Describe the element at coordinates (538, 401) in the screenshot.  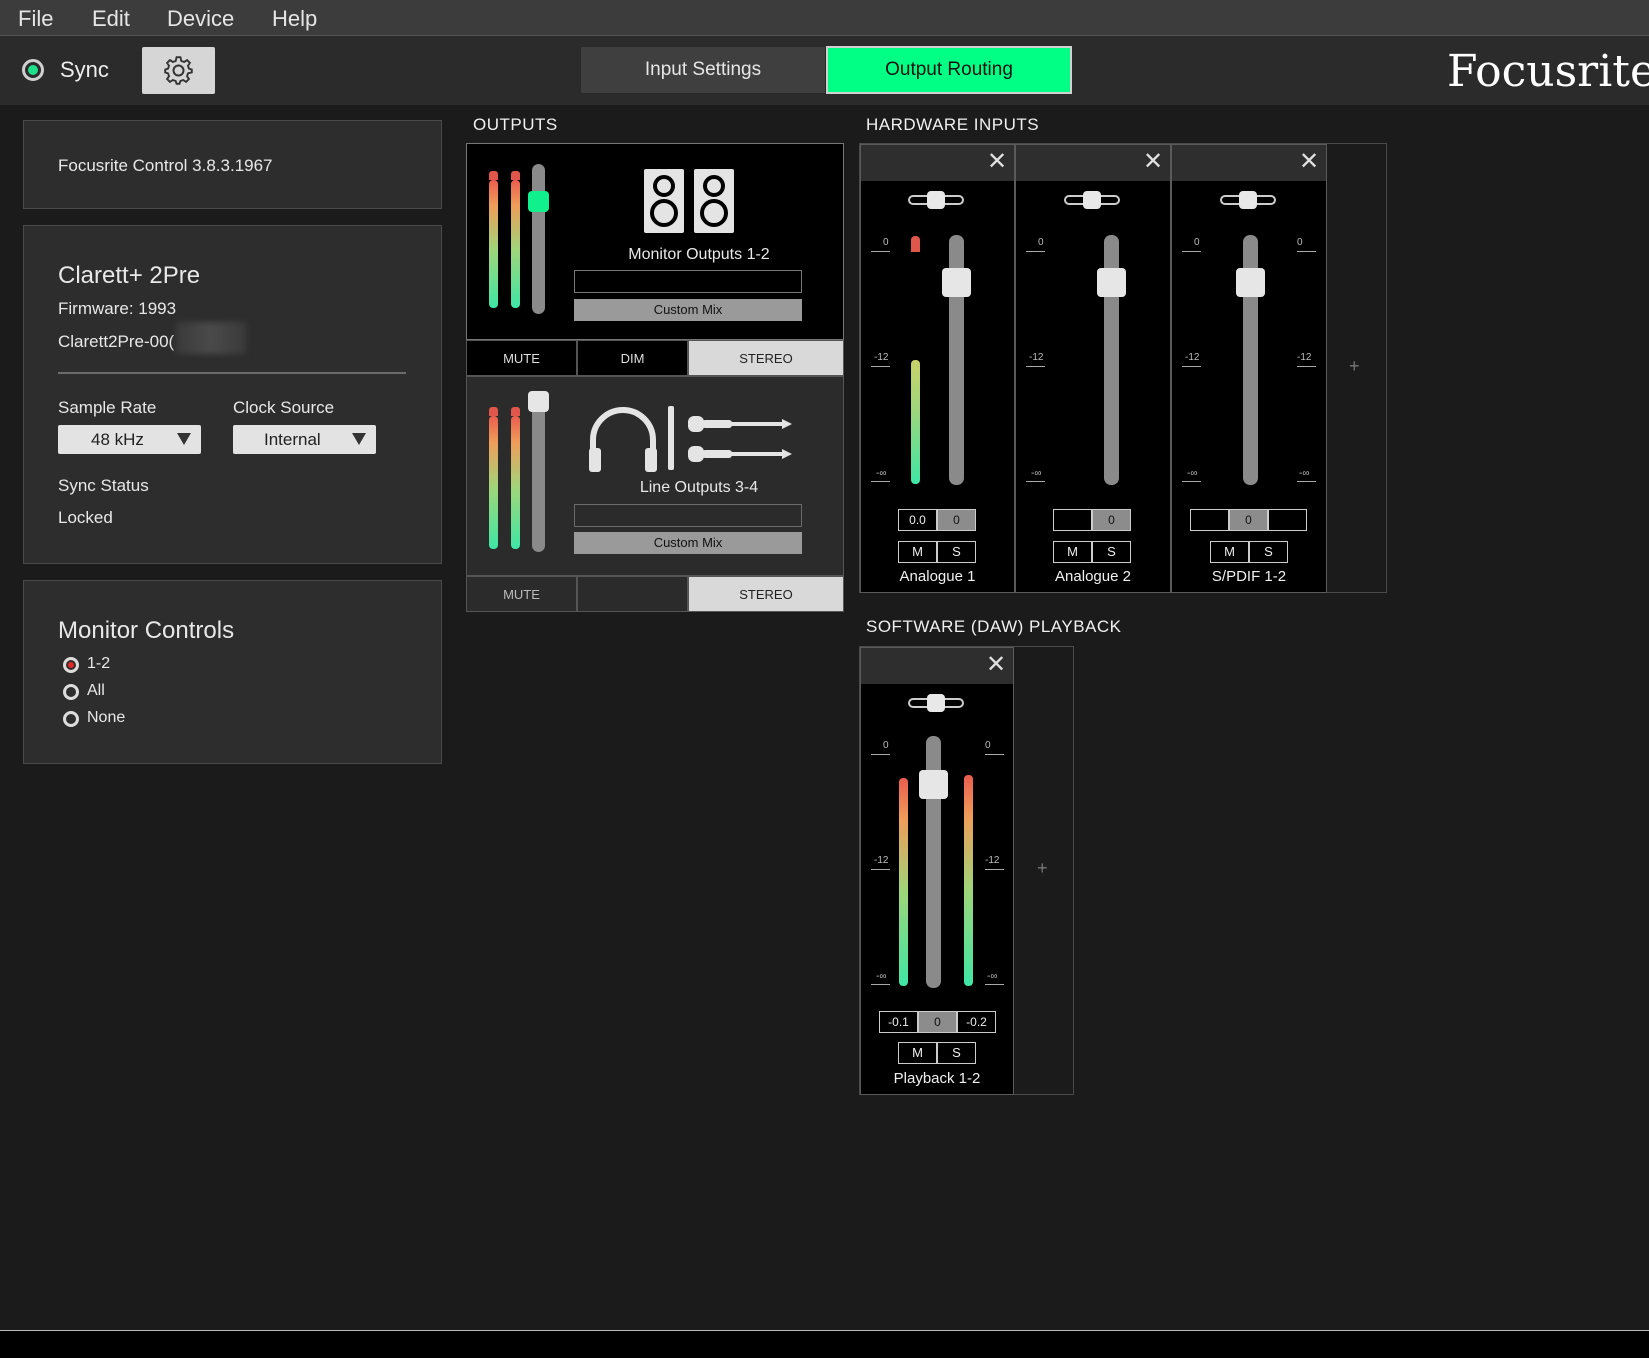
I see `line-volume-knob` at that location.